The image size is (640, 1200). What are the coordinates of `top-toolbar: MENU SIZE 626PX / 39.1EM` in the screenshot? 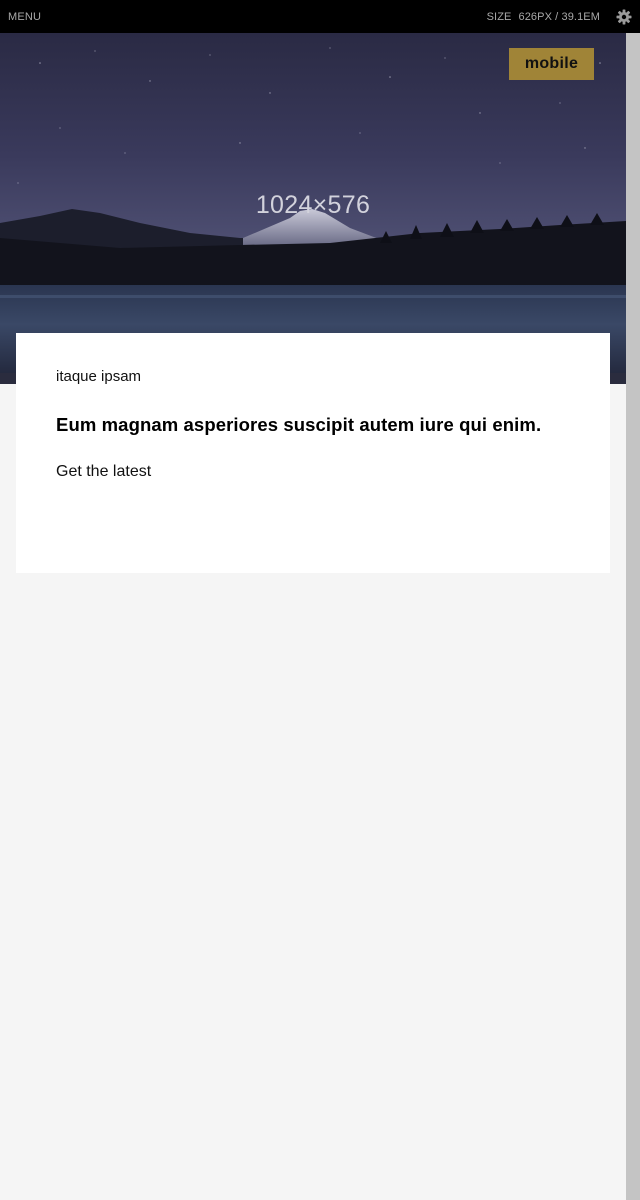 It's located at (320, 16).